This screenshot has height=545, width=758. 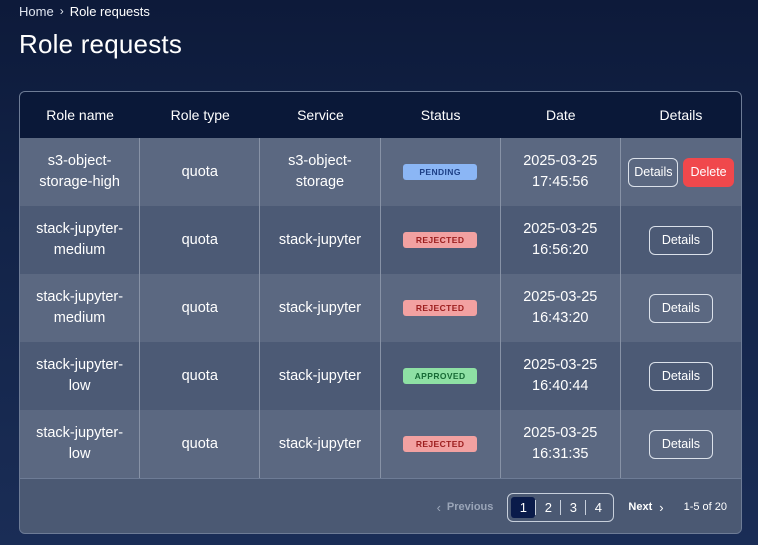 What do you see at coordinates (320, 172) in the screenshot?
I see `service-cell: s3-object- storage` at bounding box center [320, 172].